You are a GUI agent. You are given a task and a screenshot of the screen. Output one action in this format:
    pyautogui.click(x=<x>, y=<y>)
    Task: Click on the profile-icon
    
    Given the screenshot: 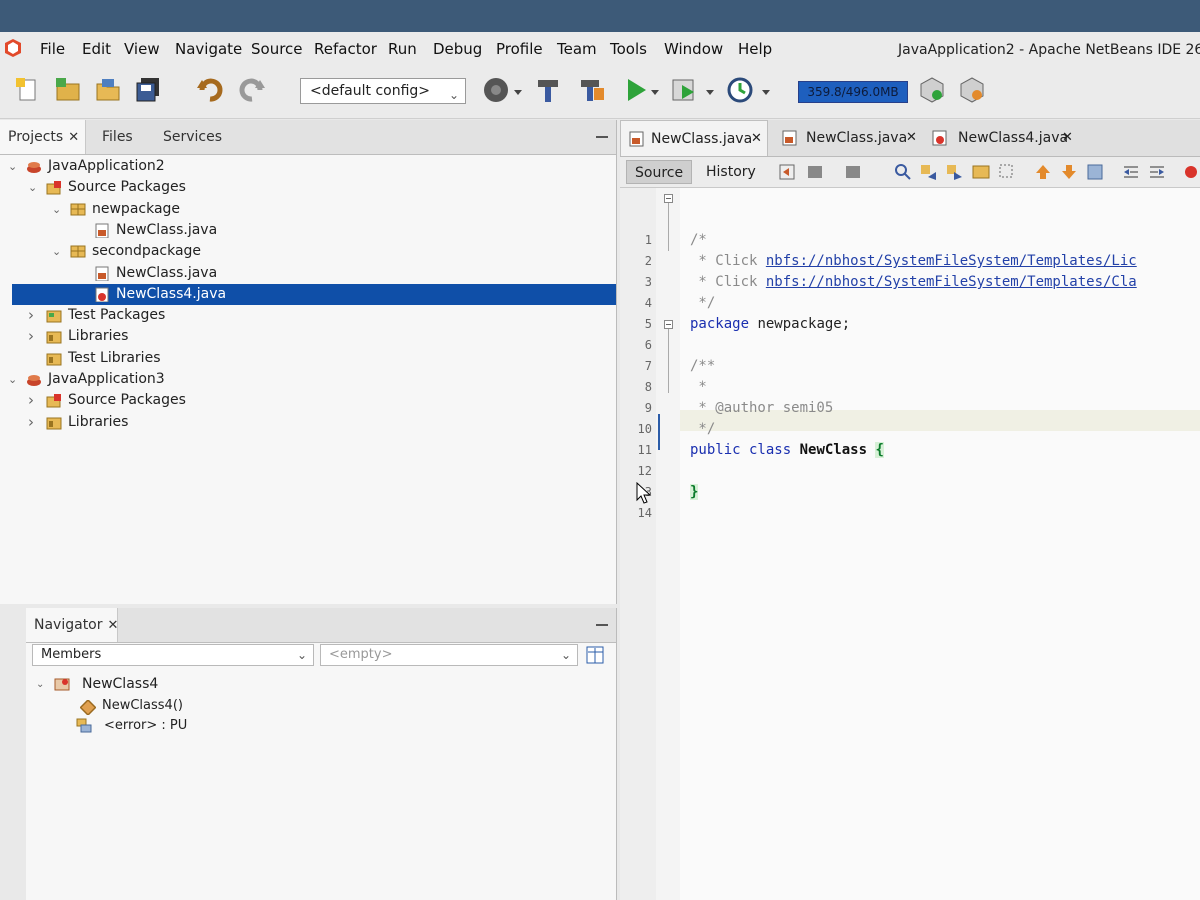 What is the action you would take?
    pyautogui.click(x=740, y=90)
    